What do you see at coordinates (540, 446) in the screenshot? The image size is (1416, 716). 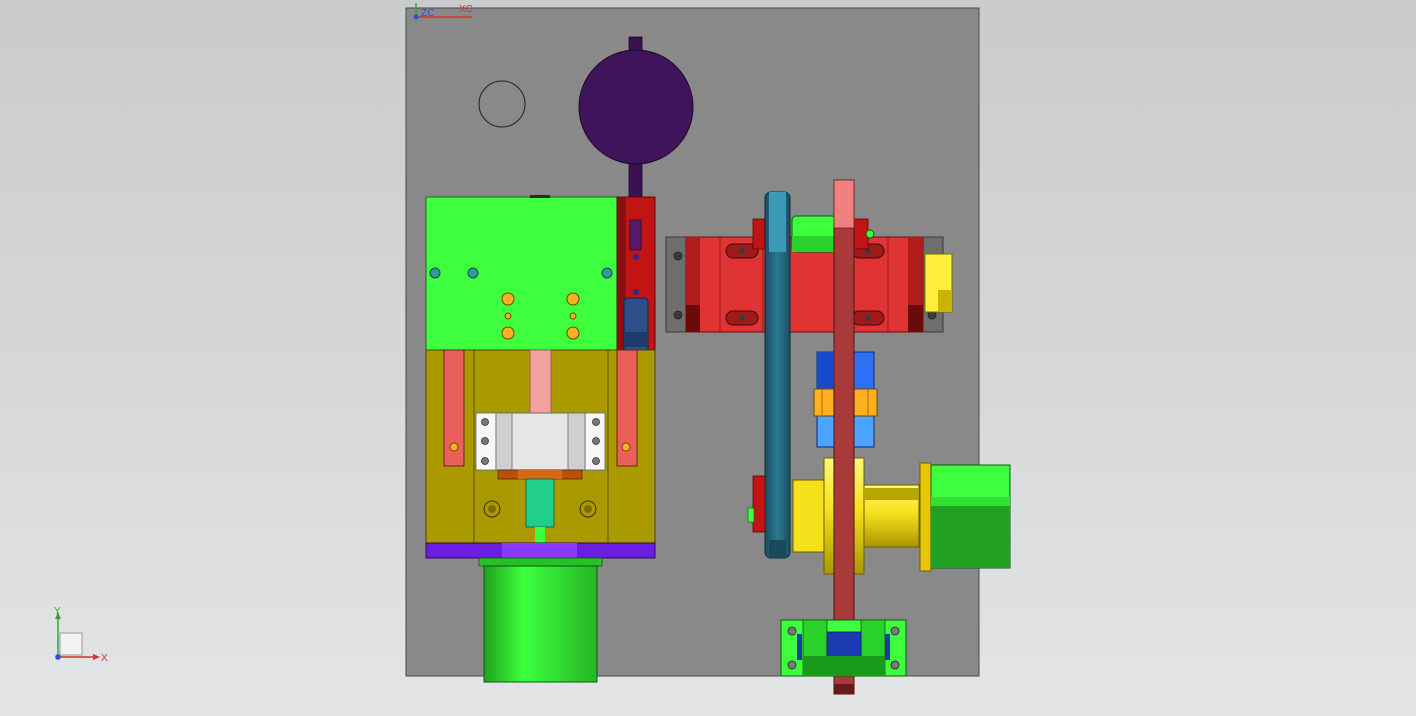 I see `olive-housing` at bounding box center [540, 446].